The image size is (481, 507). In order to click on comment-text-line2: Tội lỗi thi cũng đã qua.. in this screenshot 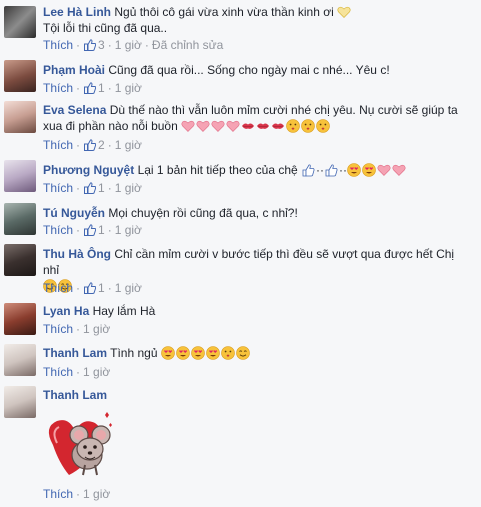, I will do `click(105, 28)`.